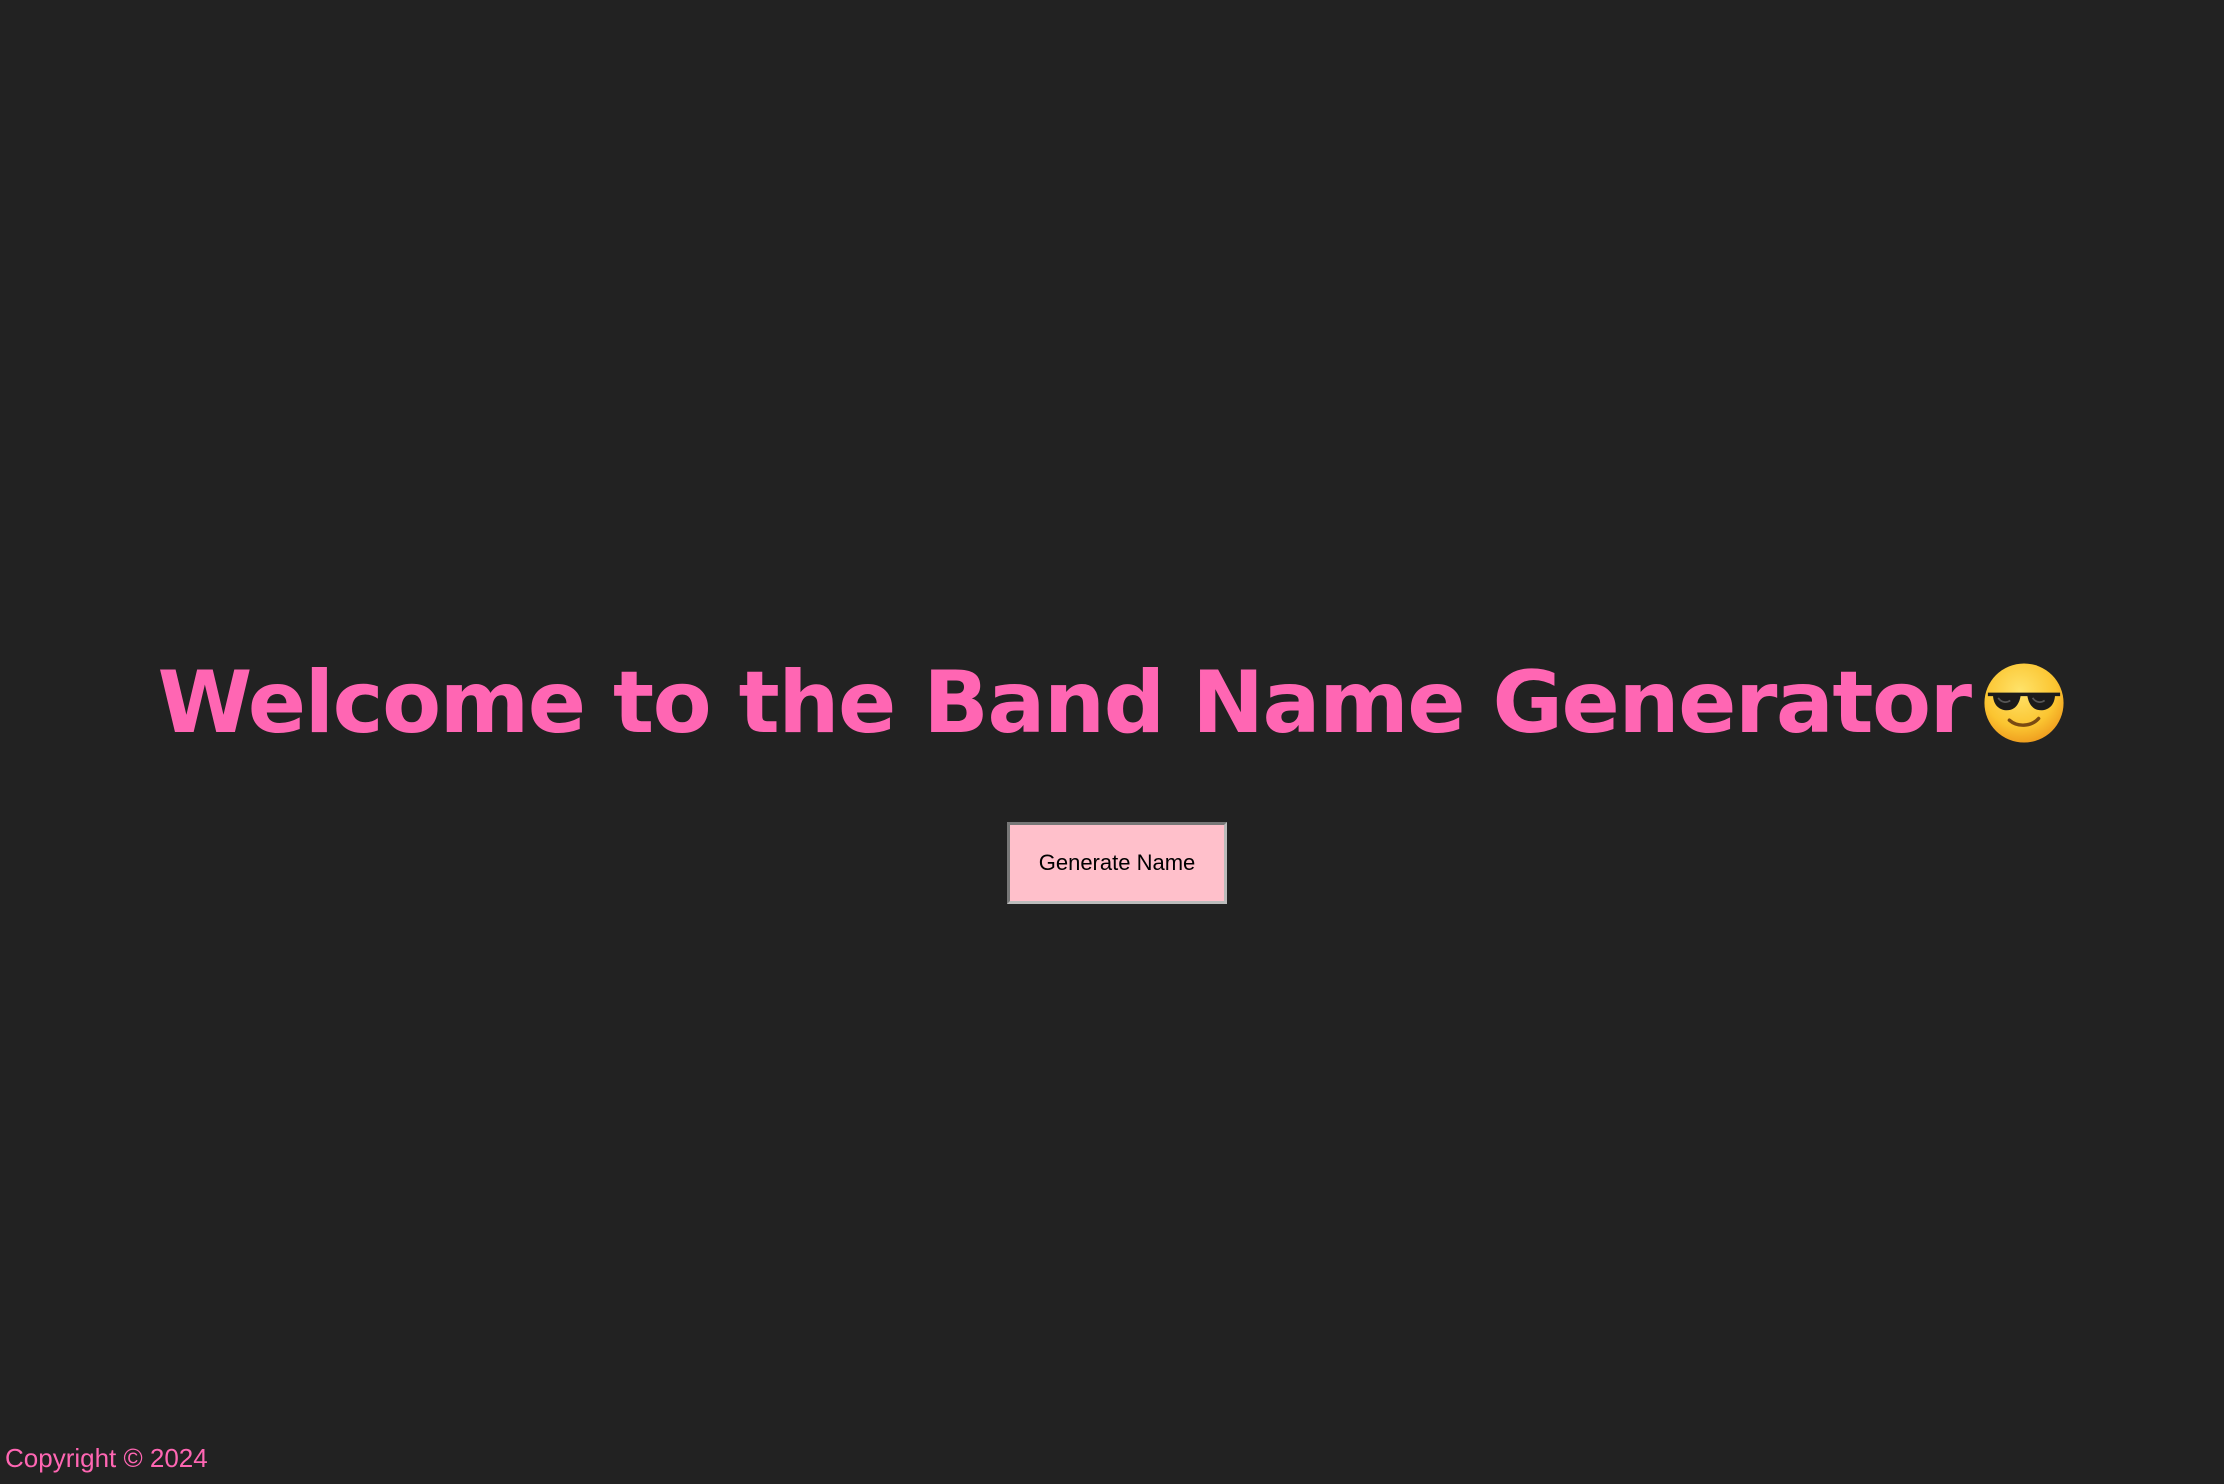 The width and height of the screenshot is (2224, 1484). Describe the element at coordinates (1117, 863) in the screenshot. I see `generate-name-button: Generate Name` at that location.